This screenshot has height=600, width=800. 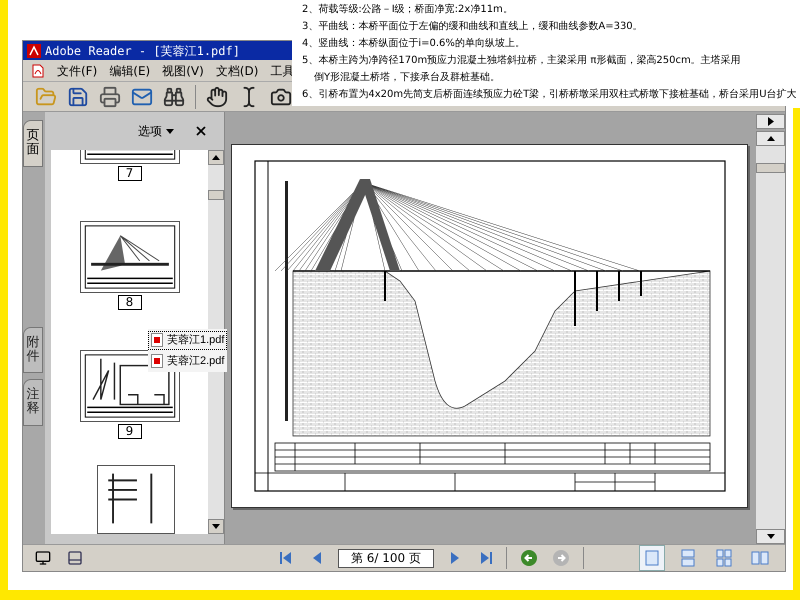 I want to click on save-icon, so click(x=78, y=97).